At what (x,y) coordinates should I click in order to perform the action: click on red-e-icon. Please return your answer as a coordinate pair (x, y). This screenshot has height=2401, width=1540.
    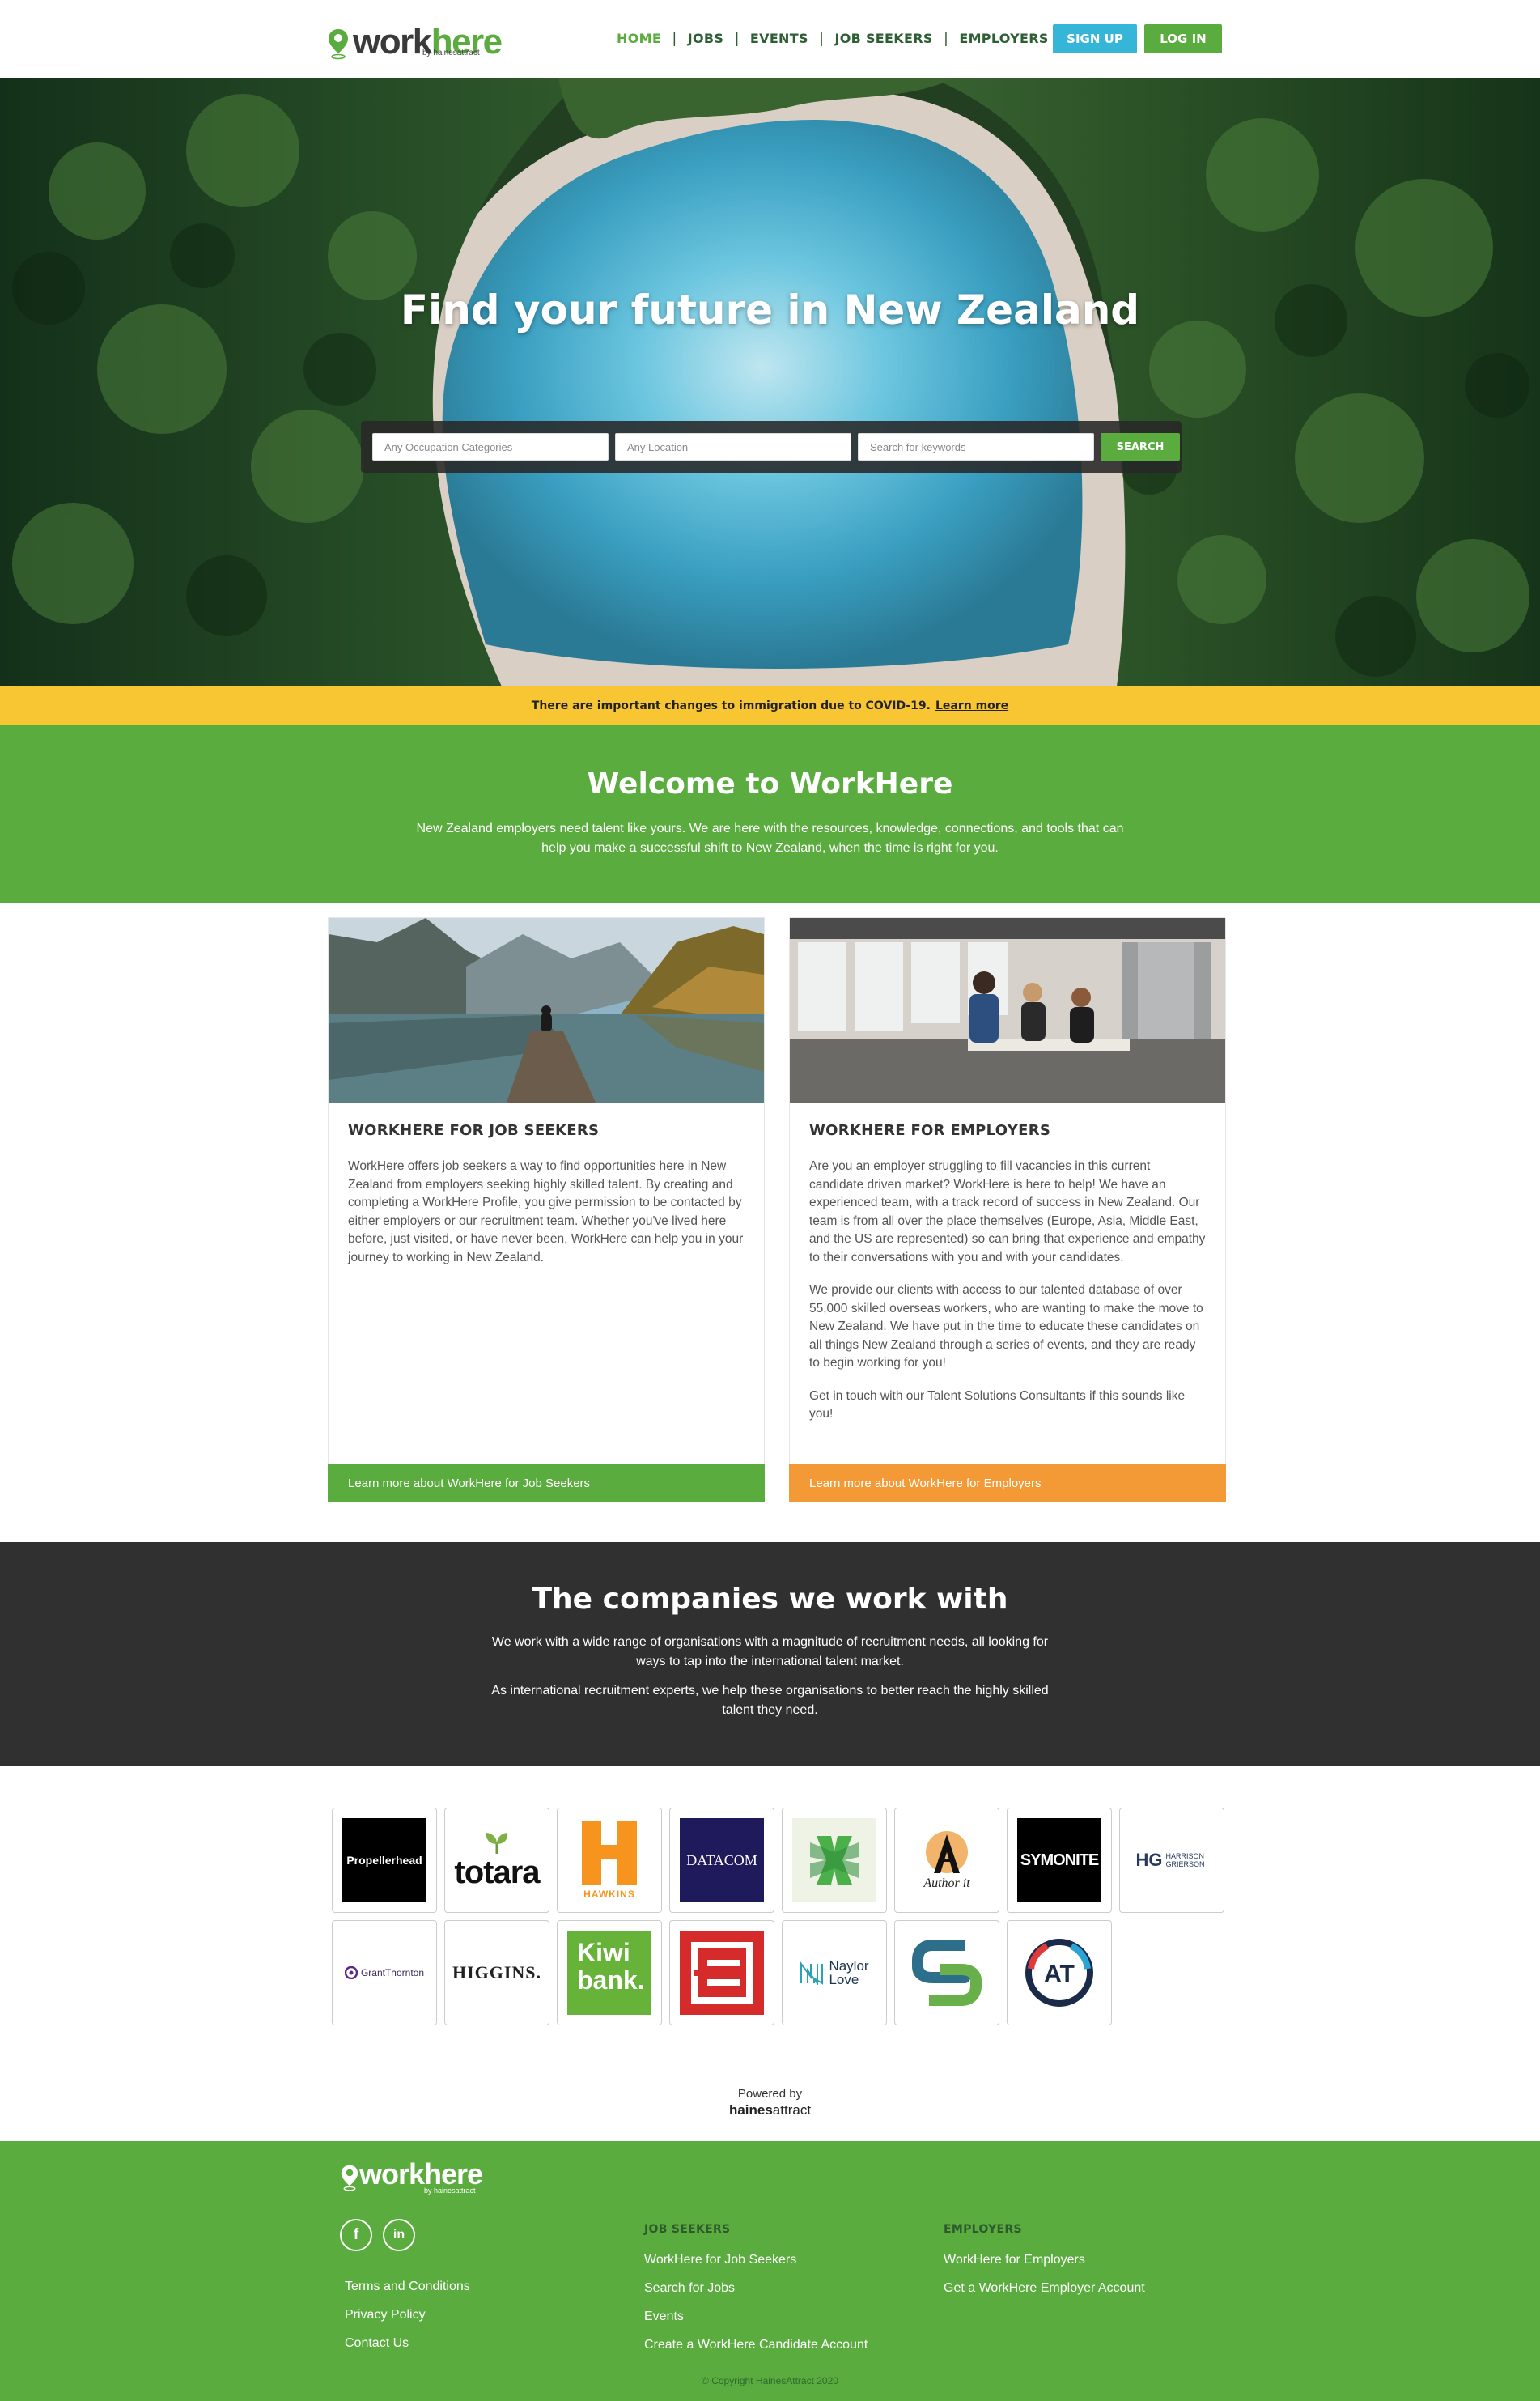
    Looking at the image, I should click on (722, 1973).